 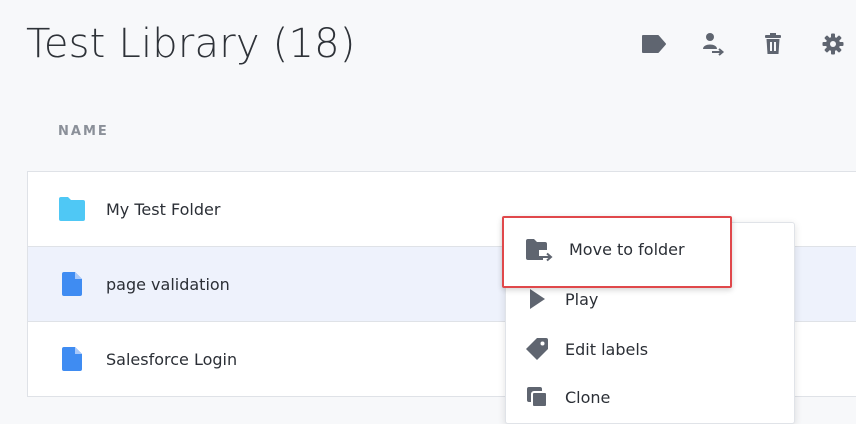 I want to click on column-header-name: NAME, so click(x=83, y=131).